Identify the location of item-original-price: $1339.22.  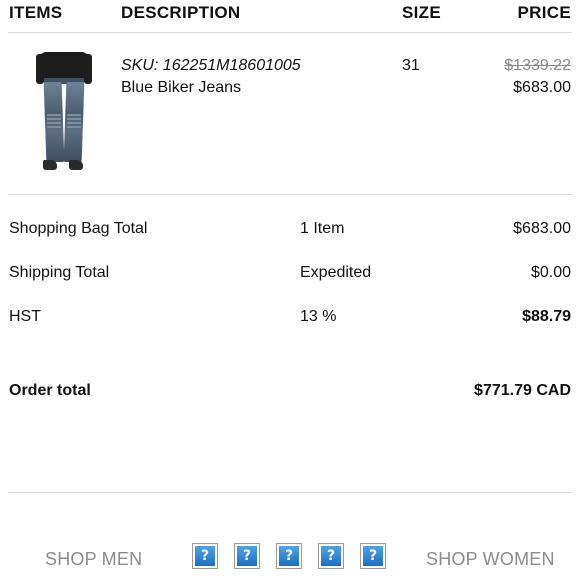
(537, 65).